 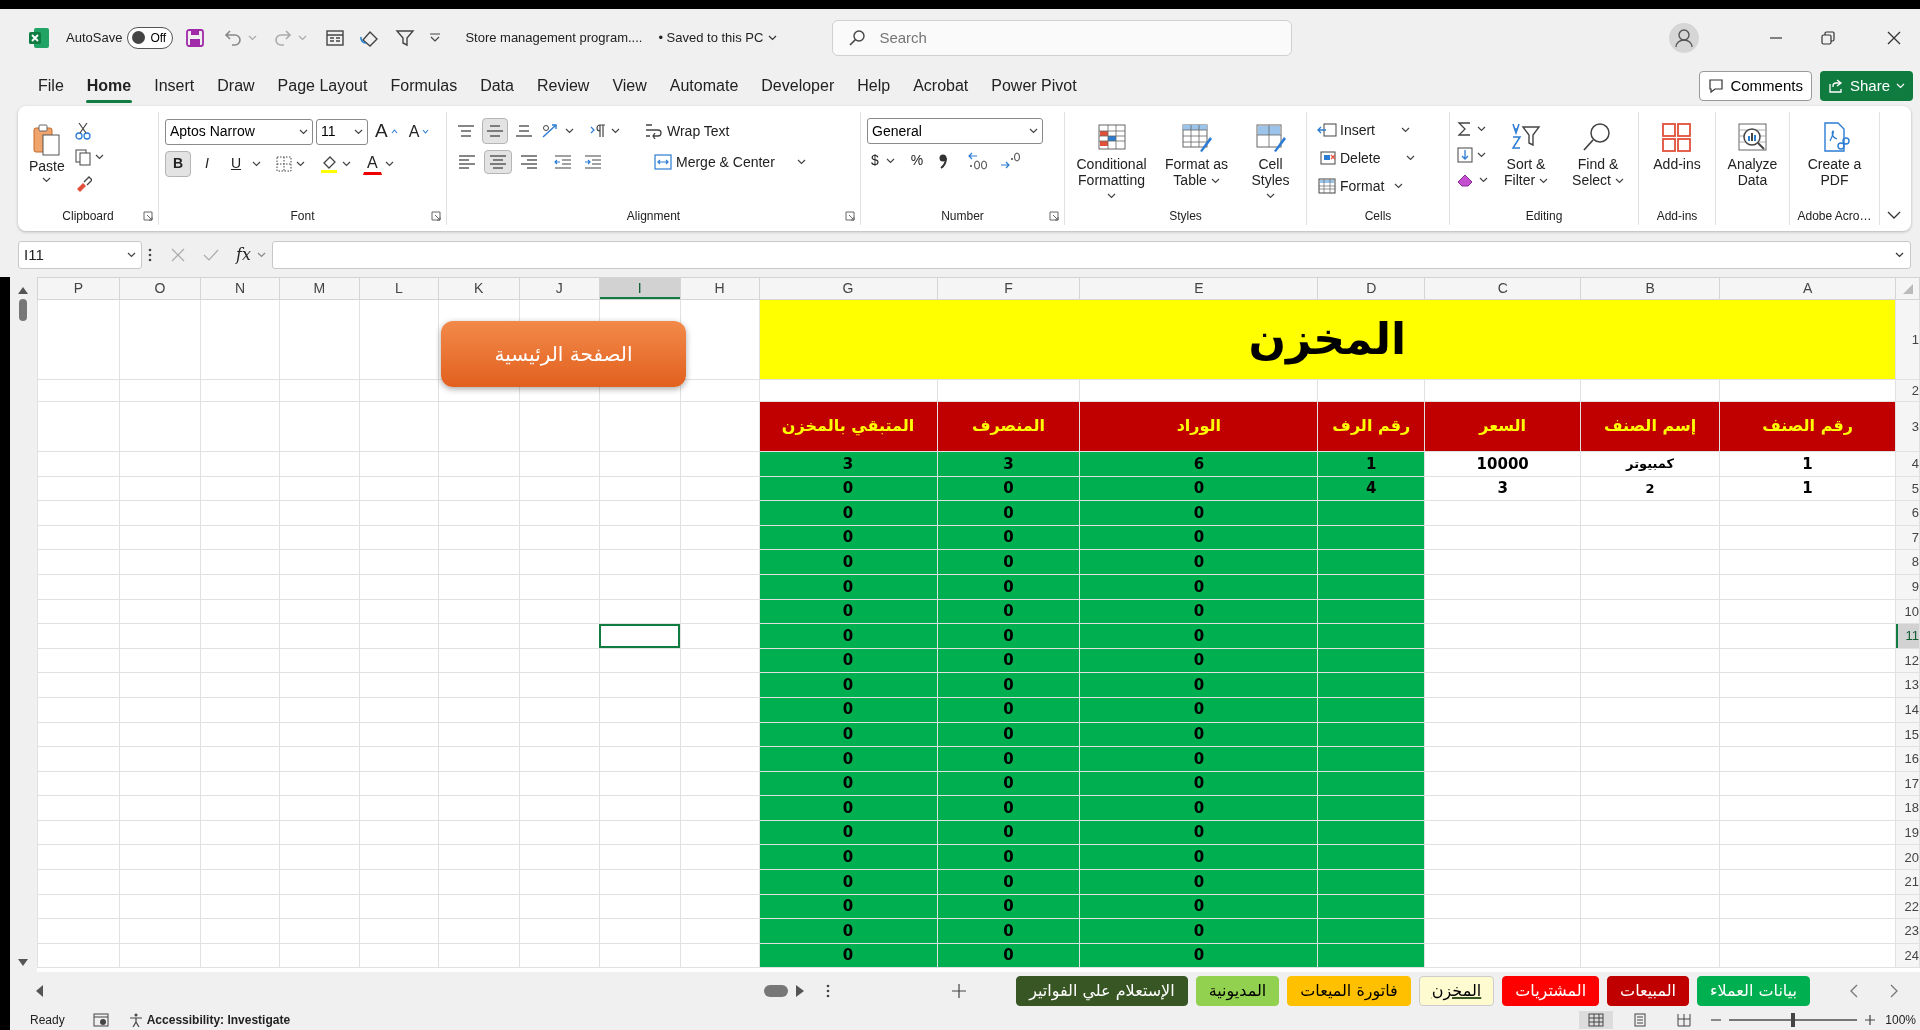 What do you see at coordinates (563, 86) in the screenshot?
I see `menu-tab: Review` at bounding box center [563, 86].